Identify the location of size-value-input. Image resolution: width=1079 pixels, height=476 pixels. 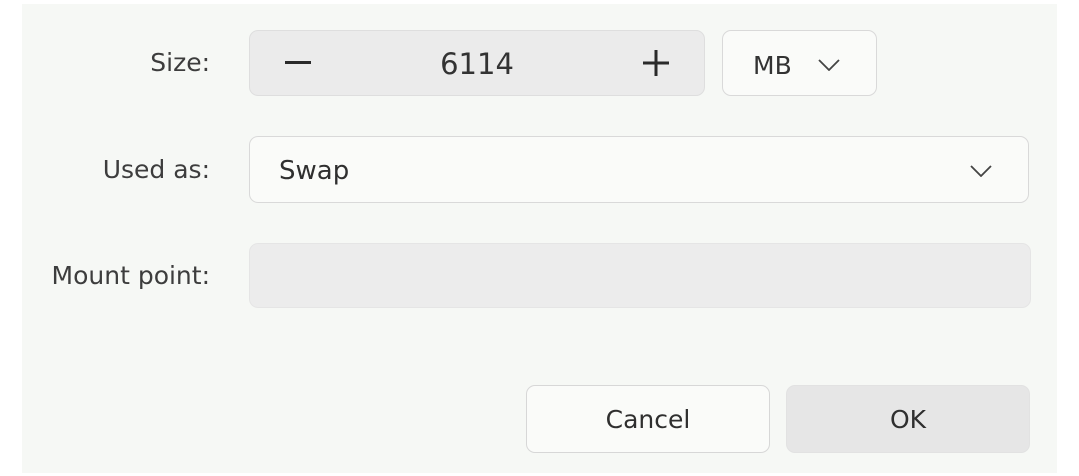
(477, 64).